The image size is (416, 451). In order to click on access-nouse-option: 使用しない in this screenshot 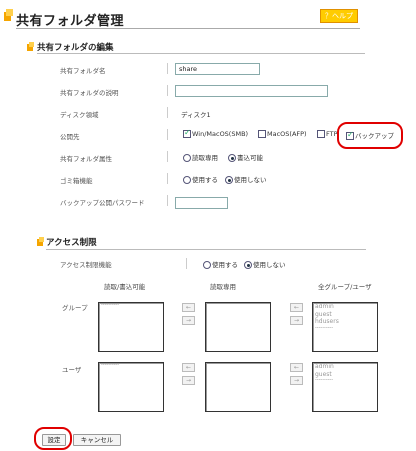, I will do `click(265, 264)`.